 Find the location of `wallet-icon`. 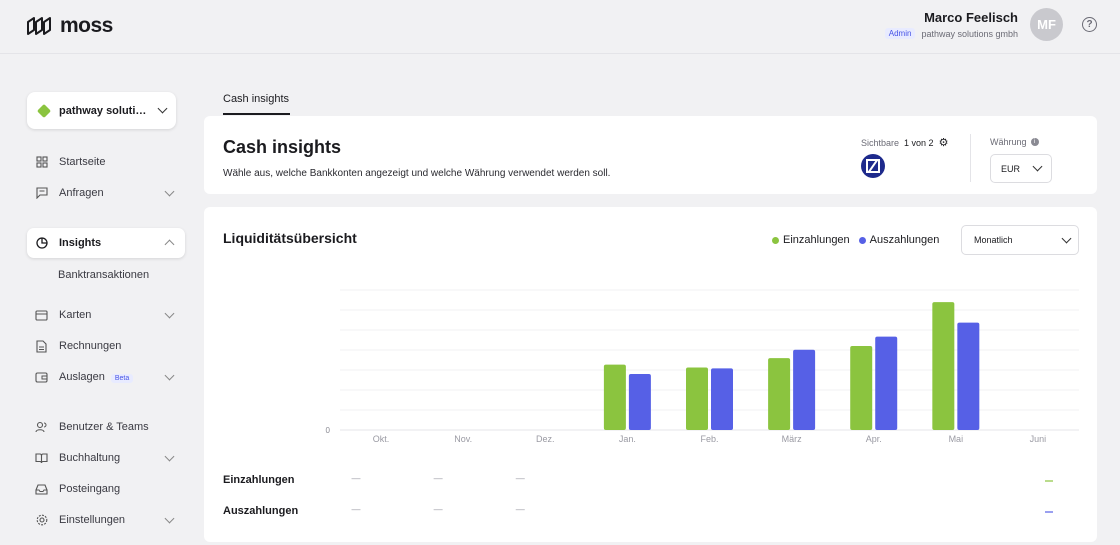

wallet-icon is located at coordinates (41, 377).